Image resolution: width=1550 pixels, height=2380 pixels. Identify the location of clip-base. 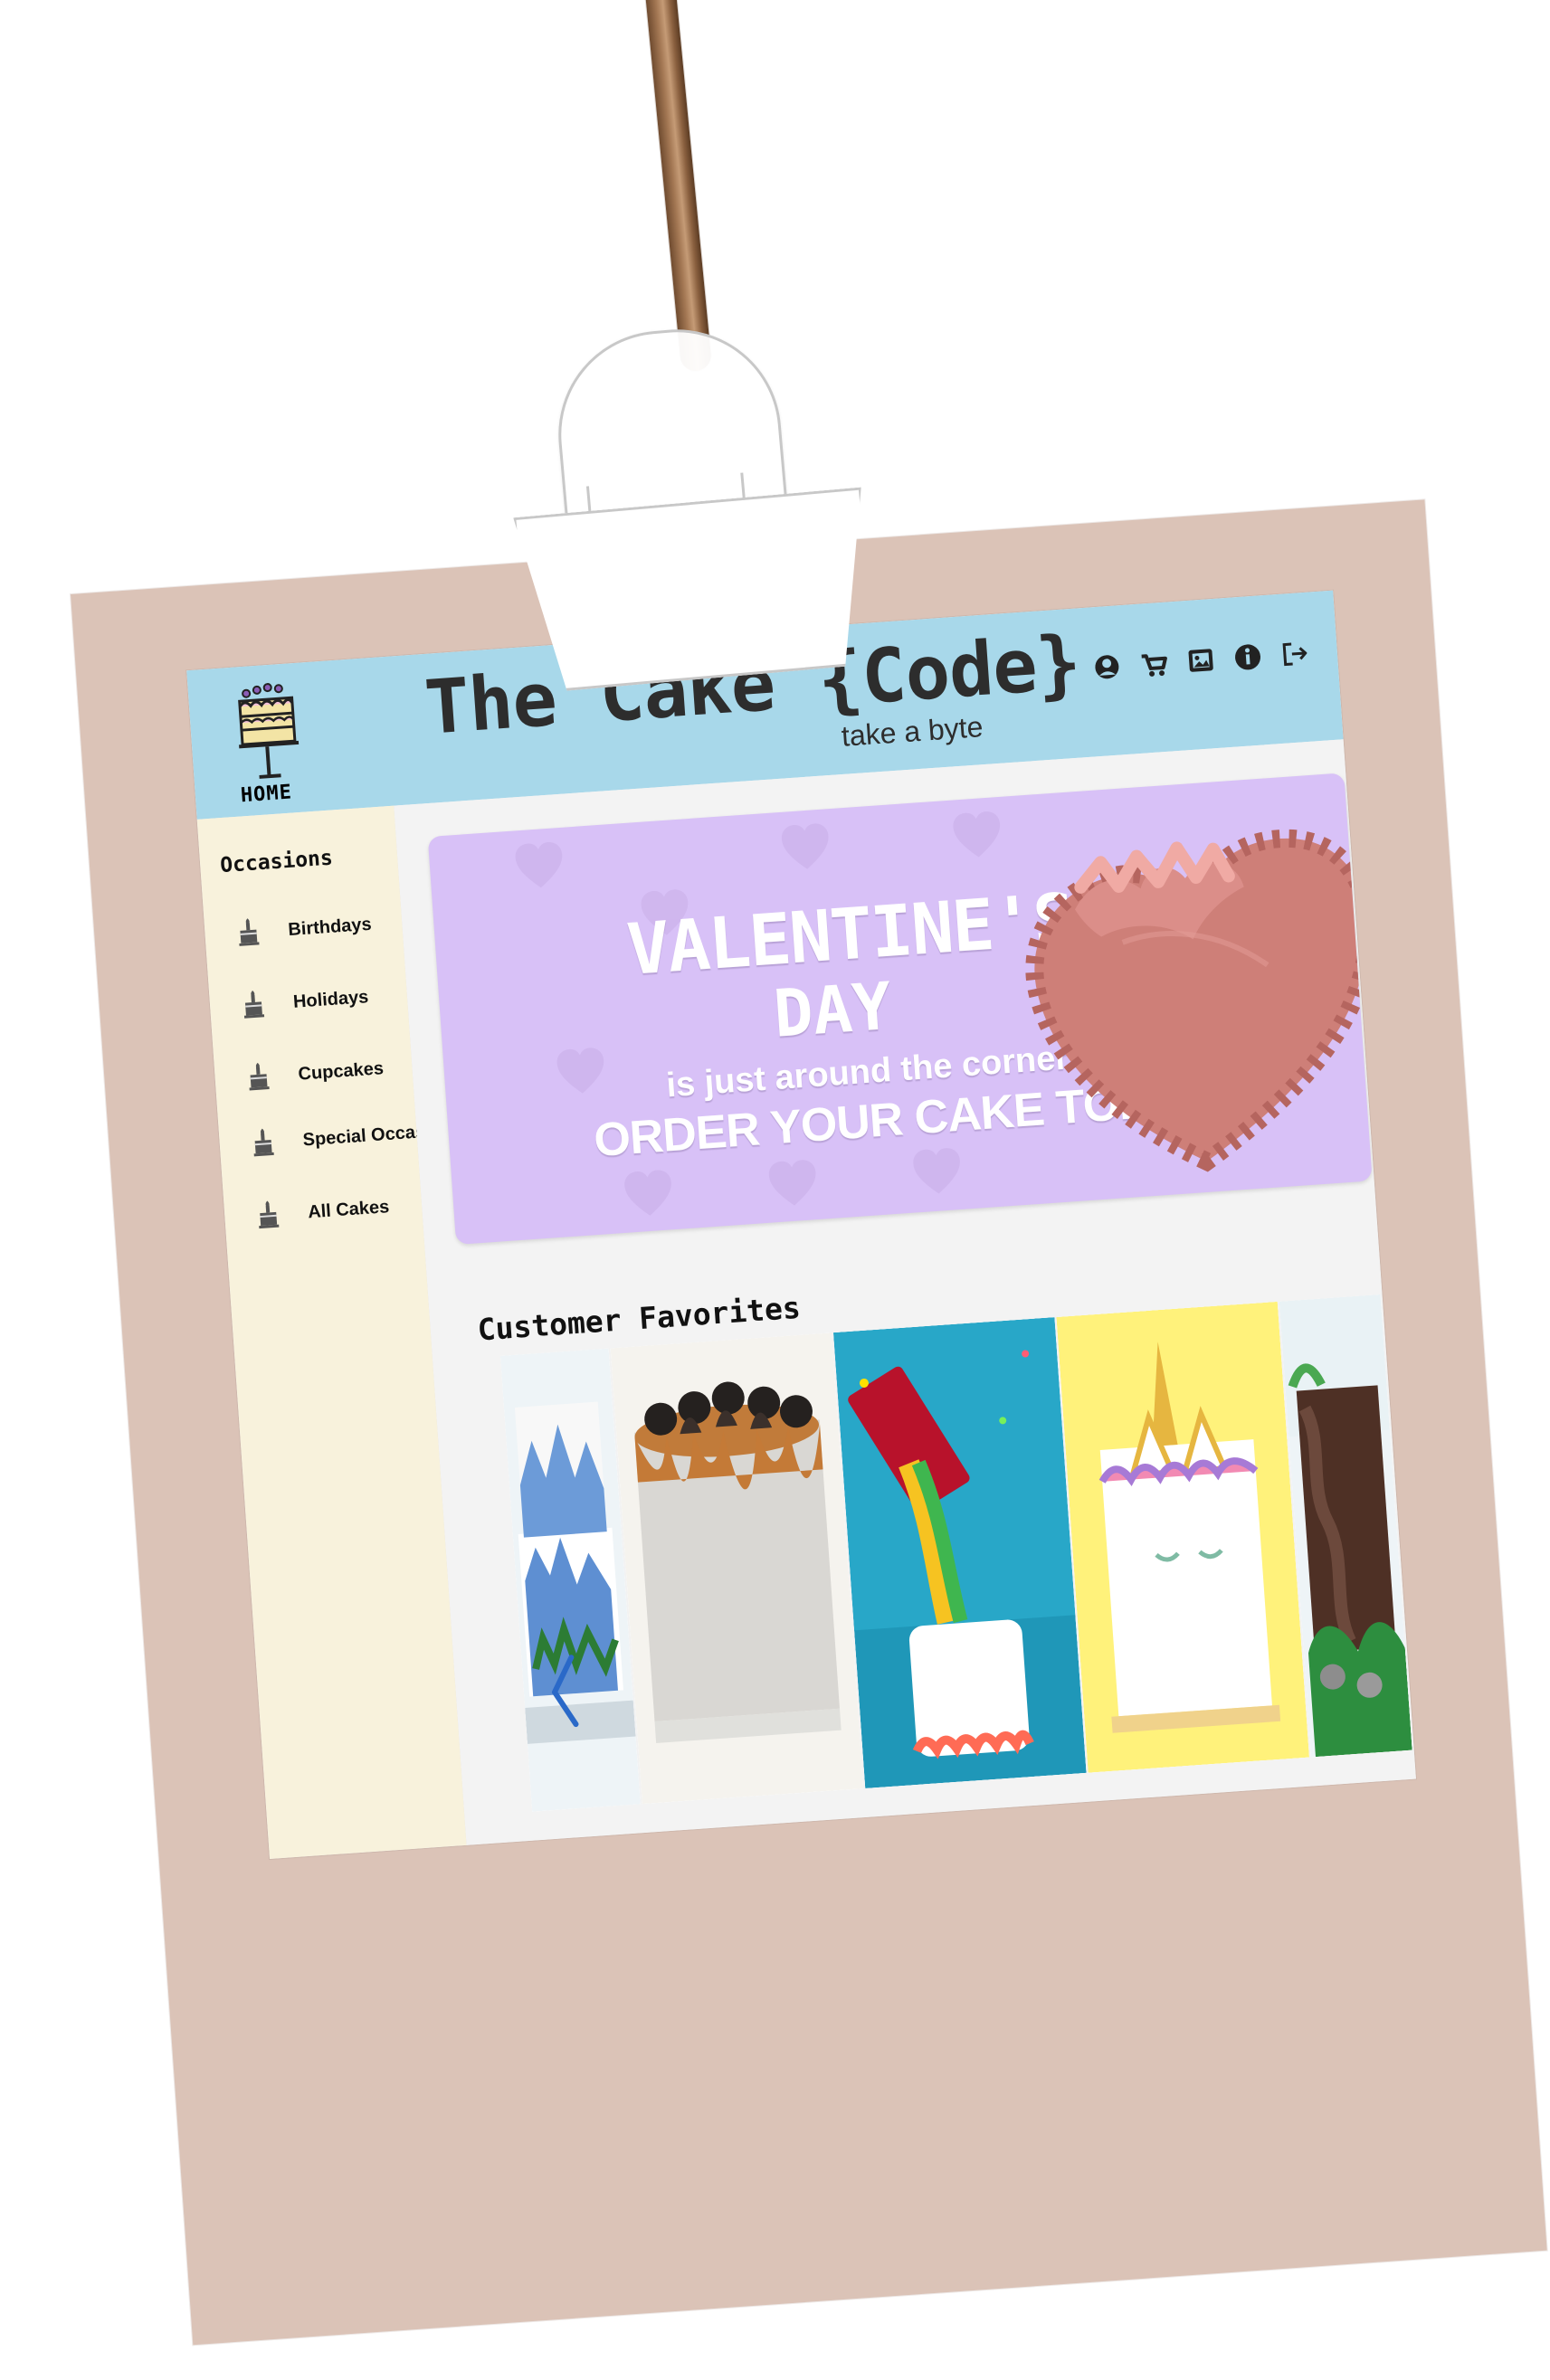
(695, 591).